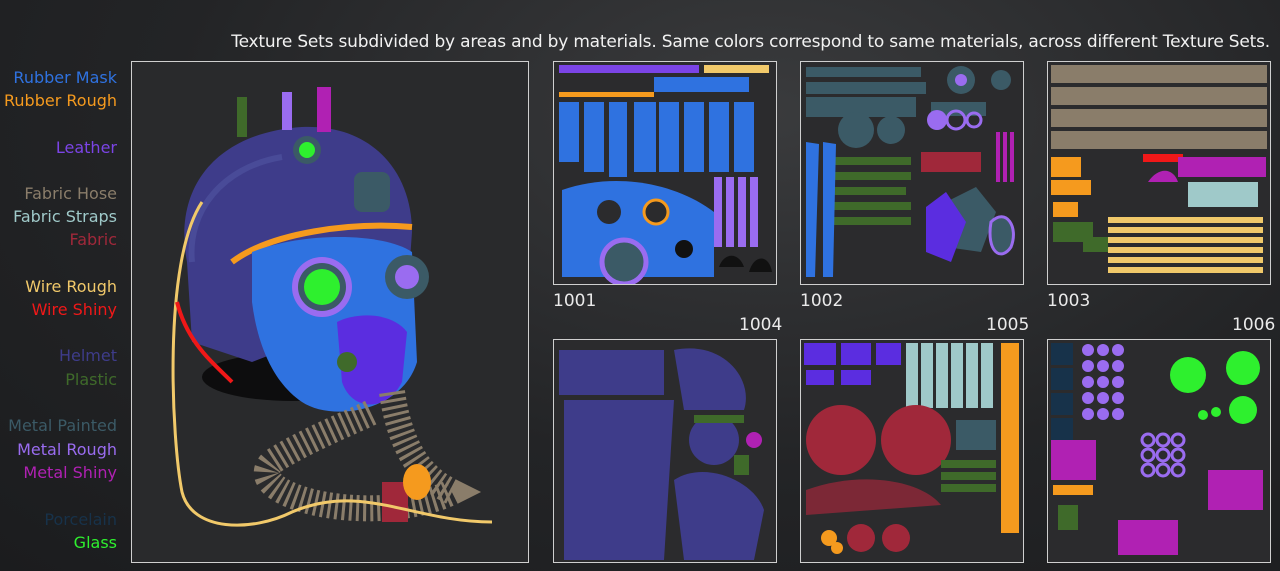 Image resolution: width=1280 pixels, height=571 pixels. Describe the element at coordinates (761, 325) in the screenshot. I see `texture-label-1004: 1004` at that location.